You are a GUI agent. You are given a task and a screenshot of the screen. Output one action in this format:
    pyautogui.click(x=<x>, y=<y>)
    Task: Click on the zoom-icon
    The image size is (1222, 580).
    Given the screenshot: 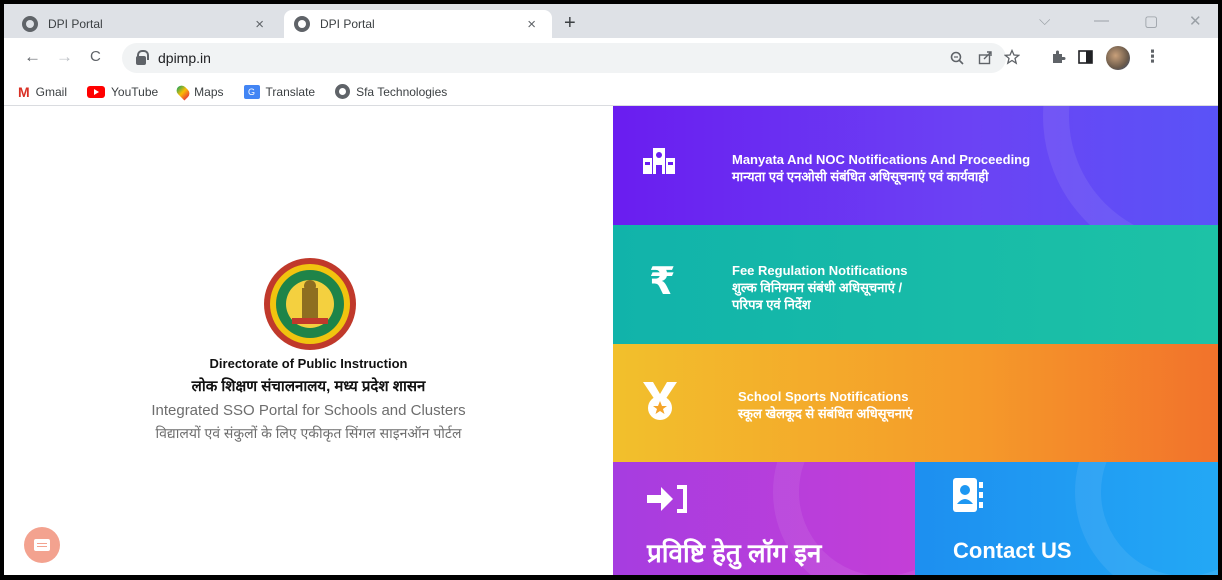 What is the action you would take?
    pyautogui.click(x=957, y=58)
    